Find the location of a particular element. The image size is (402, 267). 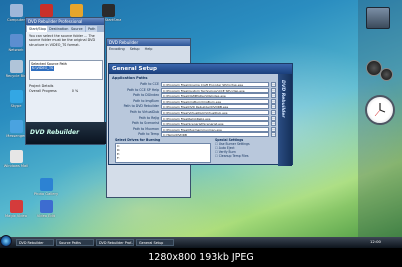

path-input: C:\Program Files\ReJig\ReJig.exe is located at coordinates (215, 118).